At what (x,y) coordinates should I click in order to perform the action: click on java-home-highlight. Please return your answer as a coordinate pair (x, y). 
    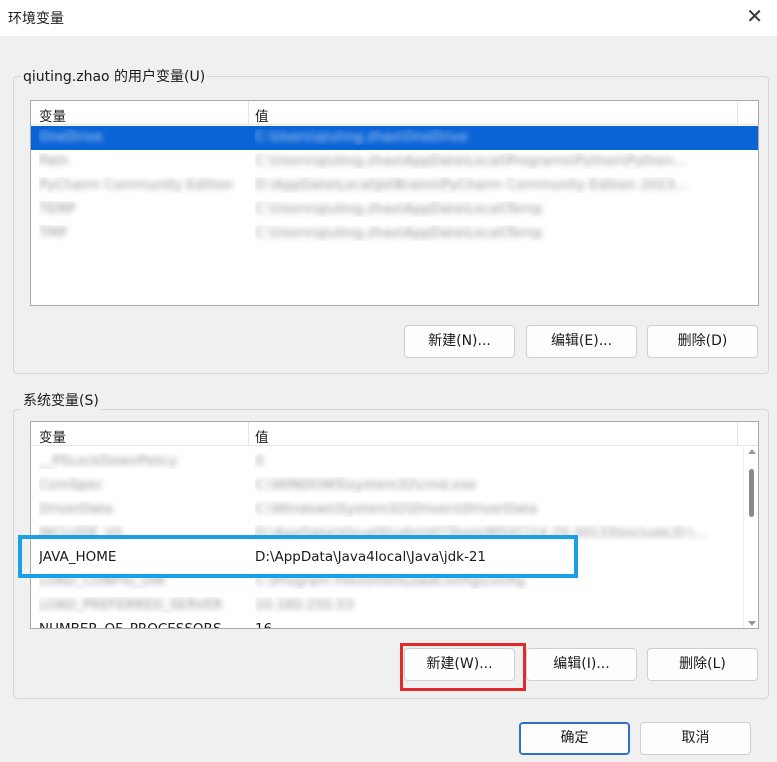
    Looking at the image, I should click on (298, 556).